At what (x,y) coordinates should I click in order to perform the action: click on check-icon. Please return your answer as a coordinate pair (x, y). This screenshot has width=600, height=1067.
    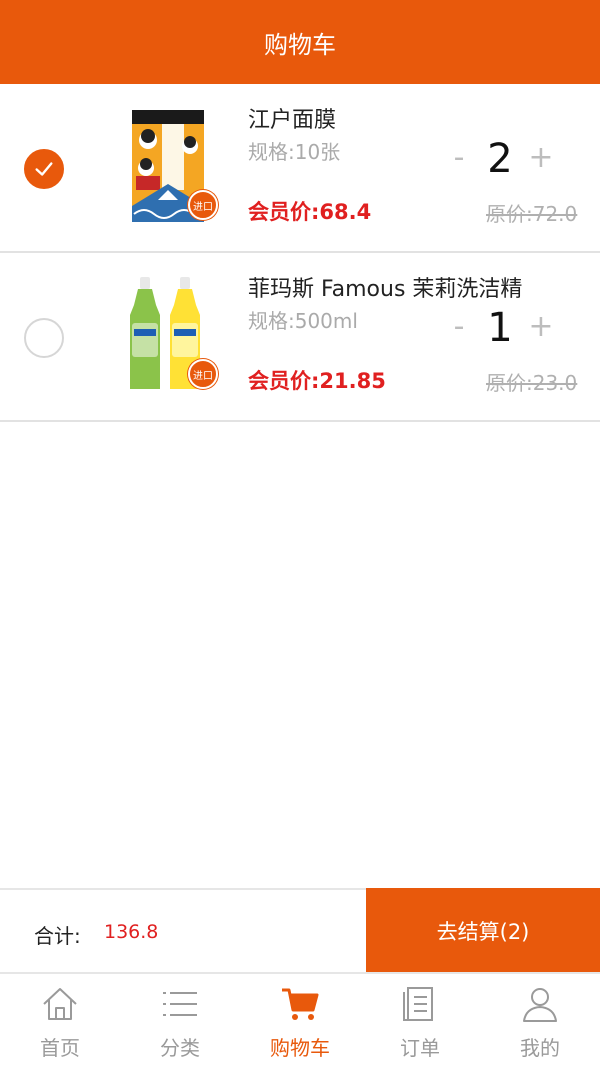
    Looking at the image, I should click on (44, 169).